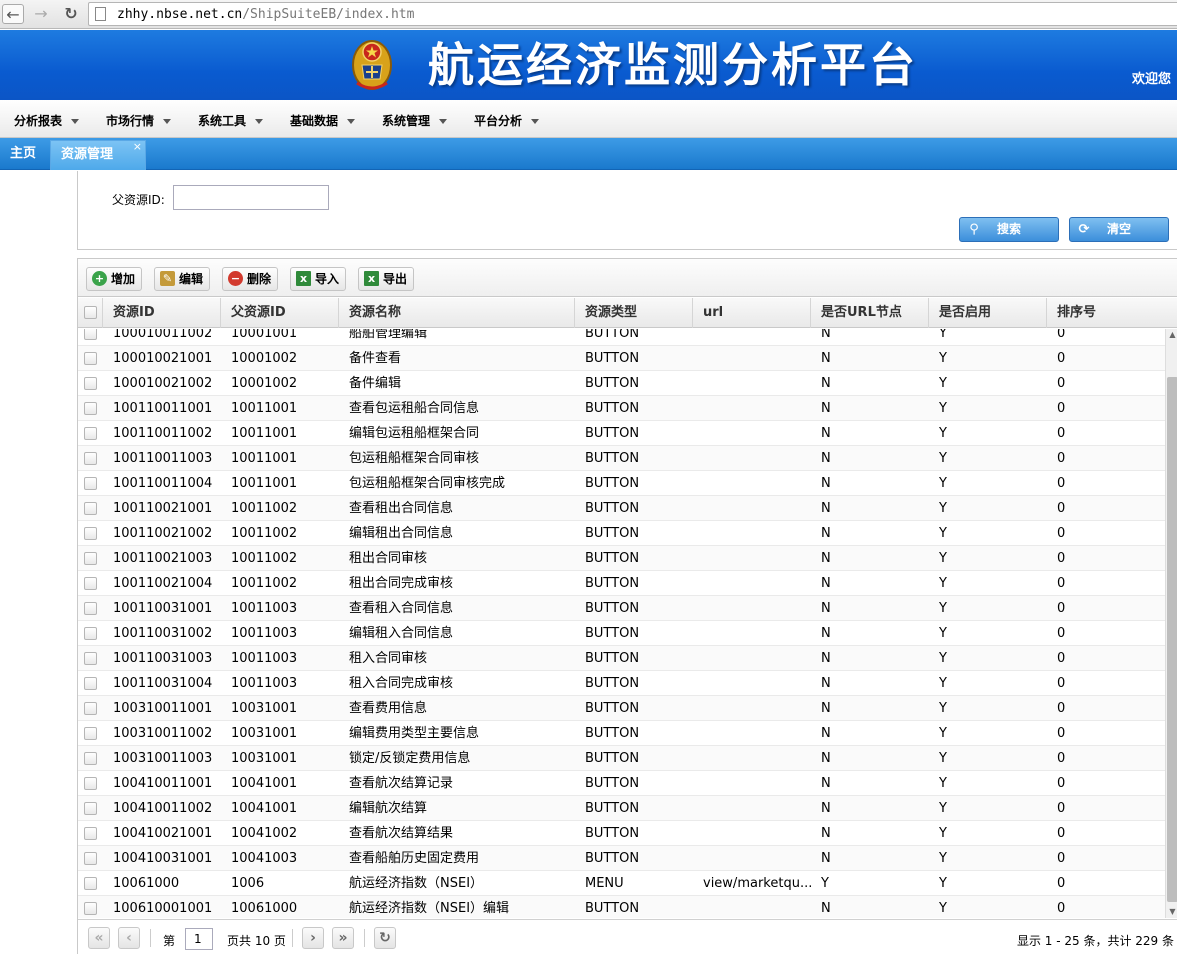 The width and height of the screenshot is (1177, 954). What do you see at coordinates (621, 858) in the screenshot?
I see `table-row: 100410031001 10041003 查看船舶历史固定费用 BUTTON N Y 0` at bounding box center [621, 858].